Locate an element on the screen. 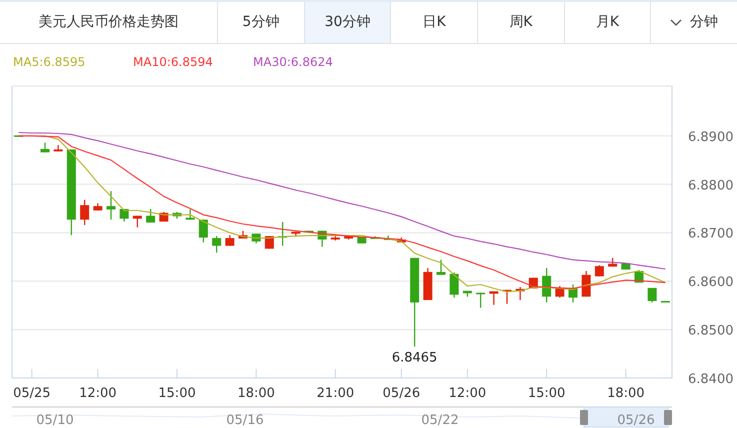 This screenshot has height=428, width=737. navigator-date-label: 05/16 is located at coordinates (245, 420).